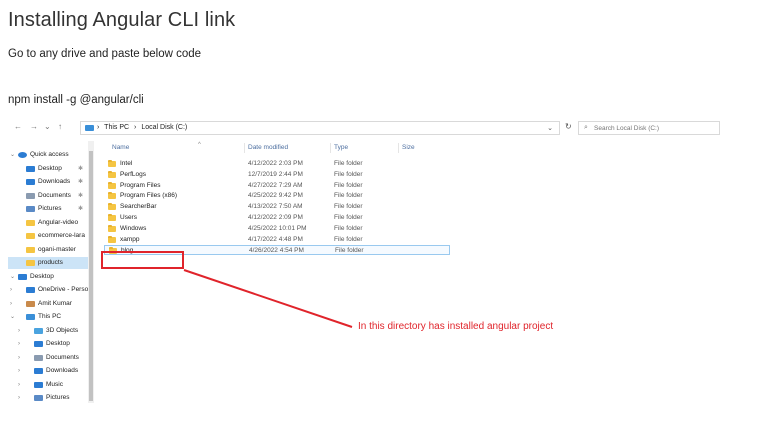  What do you see at coordinates (30, 303) in the screenshot?
I see `user-icon` at bounding box center [30, 303].